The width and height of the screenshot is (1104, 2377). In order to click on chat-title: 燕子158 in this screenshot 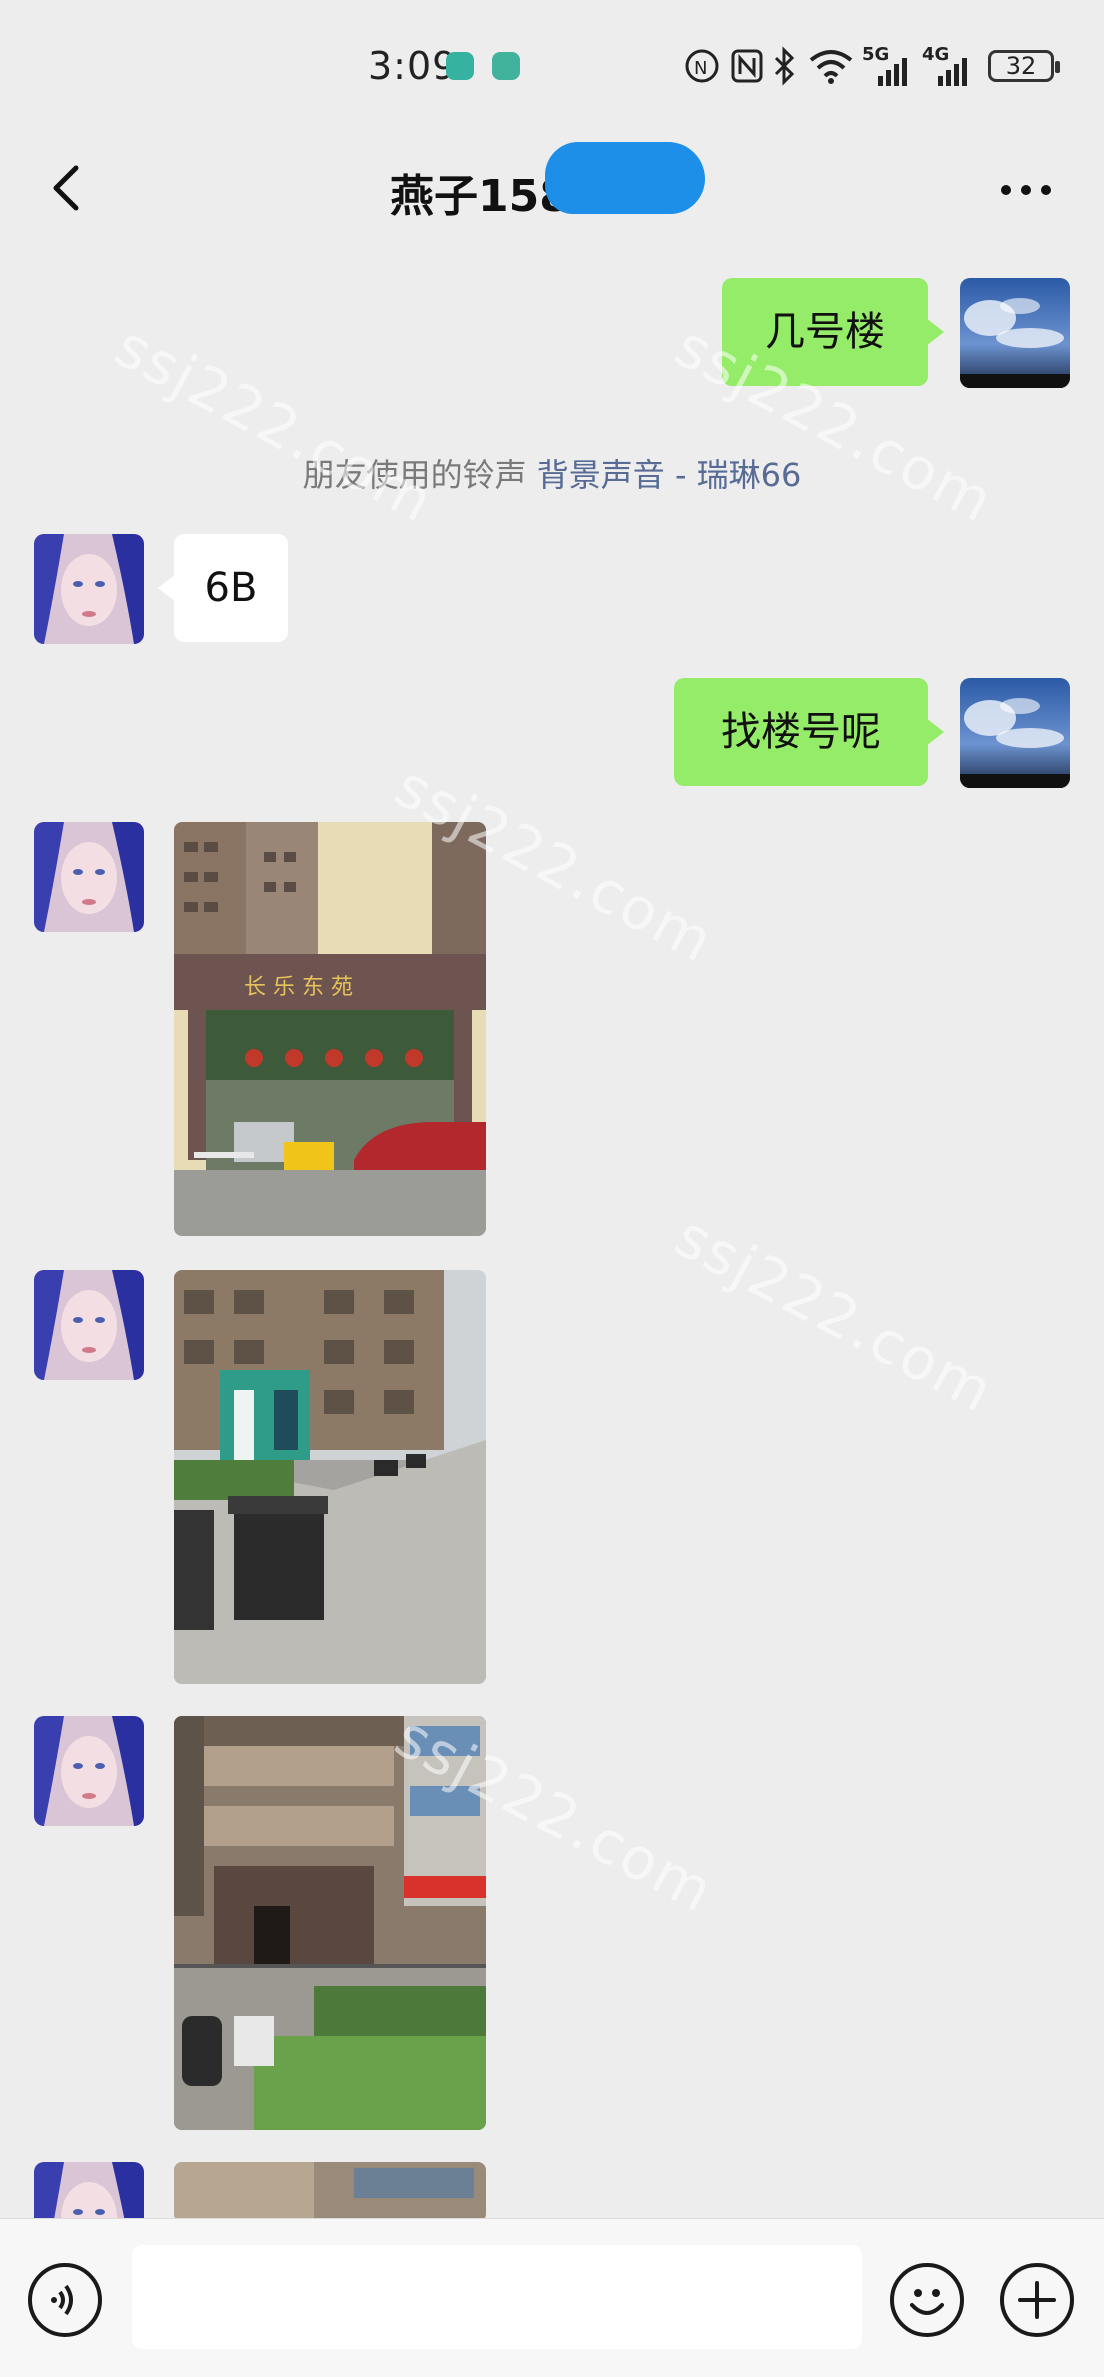, I will do `click(480, 196)`.